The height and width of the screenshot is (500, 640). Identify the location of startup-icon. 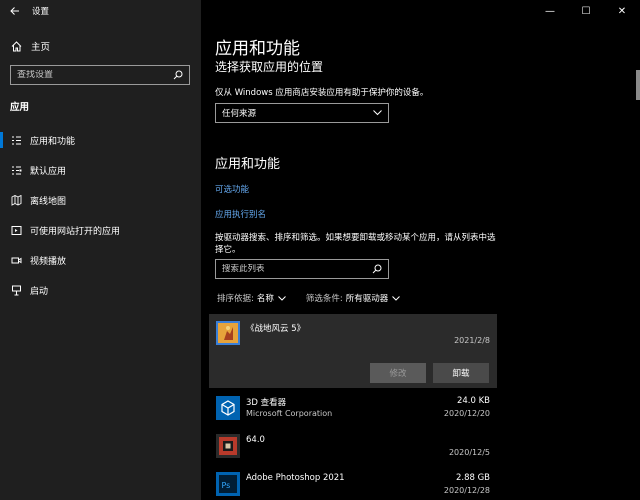
(16, 290).